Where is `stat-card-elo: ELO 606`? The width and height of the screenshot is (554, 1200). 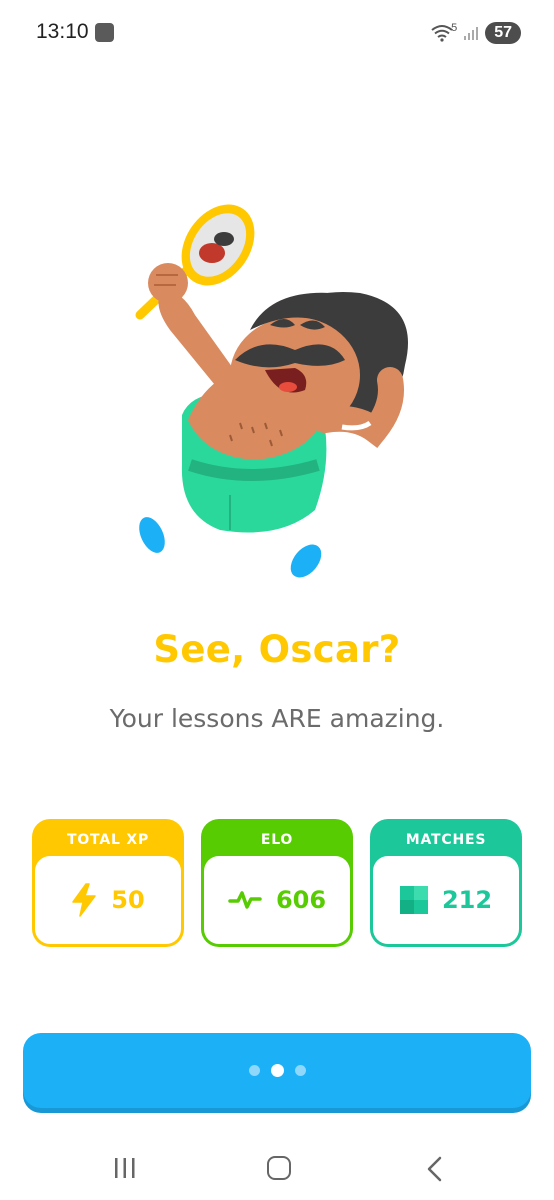
stat-card-elo: ELO 606 is located at coordinates (277, 883).